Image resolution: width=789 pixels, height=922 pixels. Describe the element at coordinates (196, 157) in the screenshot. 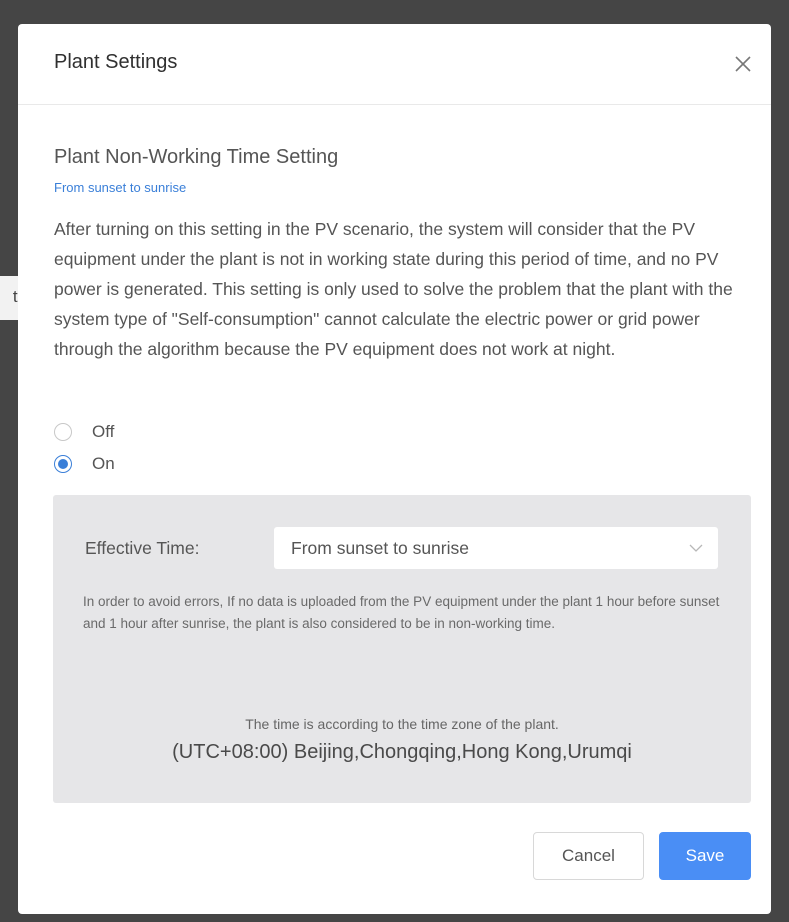

I see `section-title: Plant Non-Working Time Setting` at that location.